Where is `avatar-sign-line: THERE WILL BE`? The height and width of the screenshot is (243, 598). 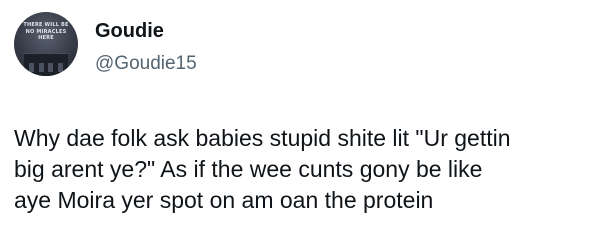 avatar-sign-line: THERE WILL BE is located at coordinates (46, 25).